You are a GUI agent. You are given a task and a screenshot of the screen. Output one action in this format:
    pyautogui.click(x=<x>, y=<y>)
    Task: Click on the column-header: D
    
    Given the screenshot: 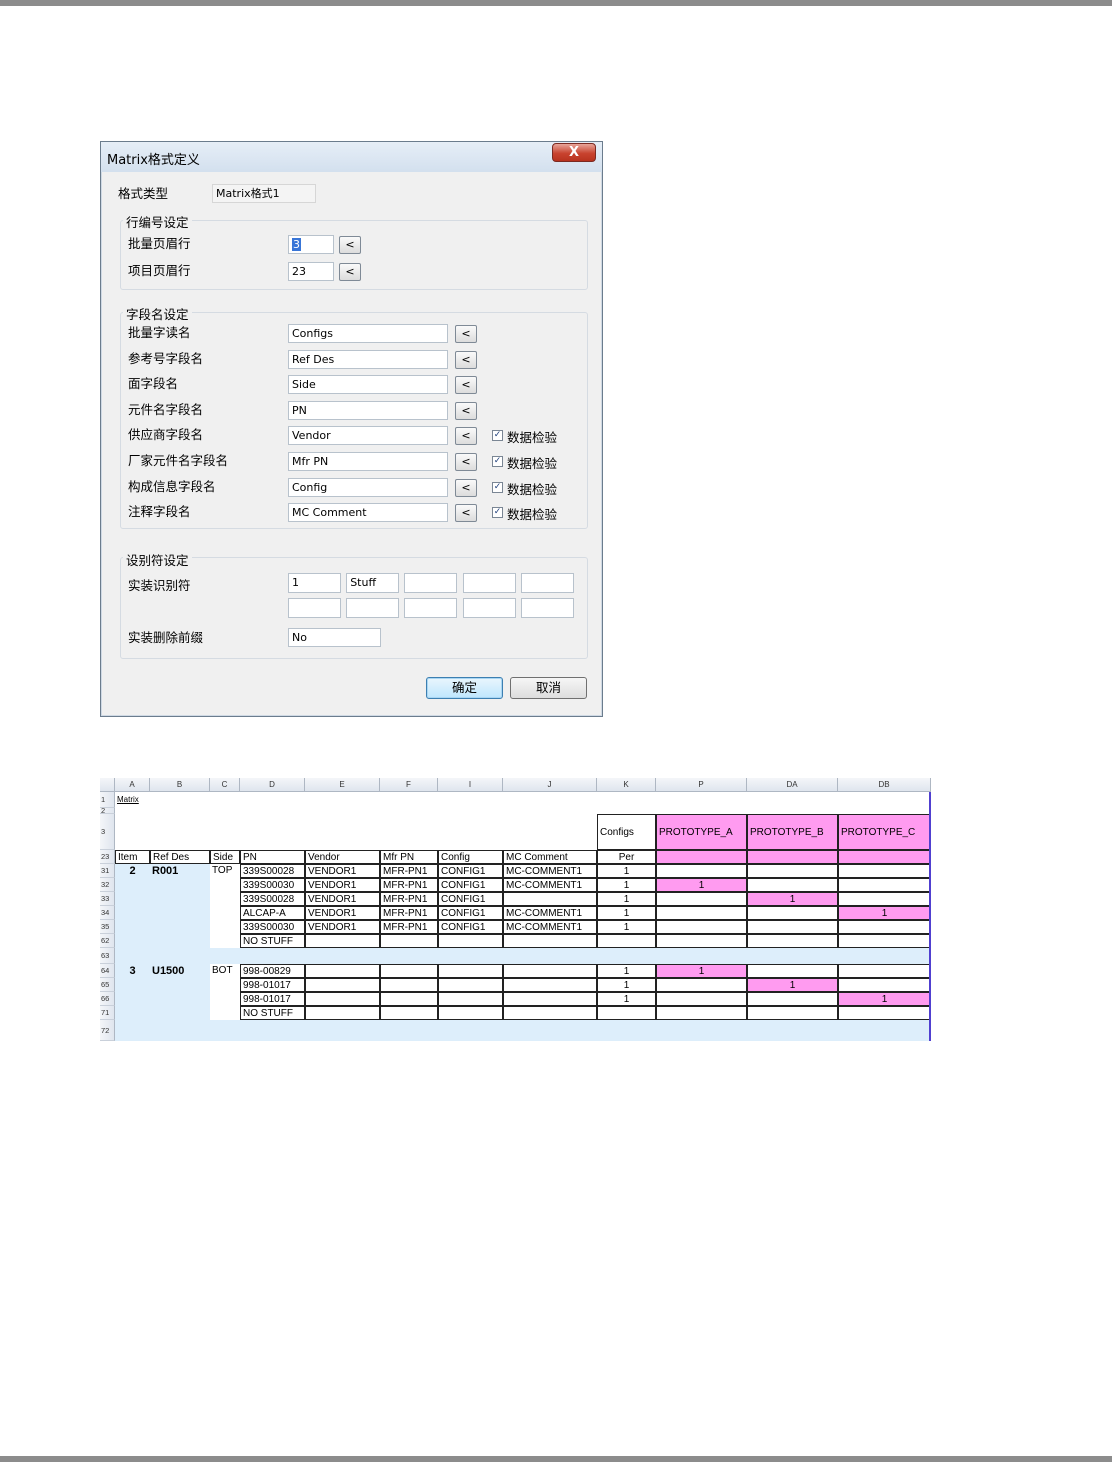 What is the action you would take?
    pyautogui.click(x=272, y=785)
    